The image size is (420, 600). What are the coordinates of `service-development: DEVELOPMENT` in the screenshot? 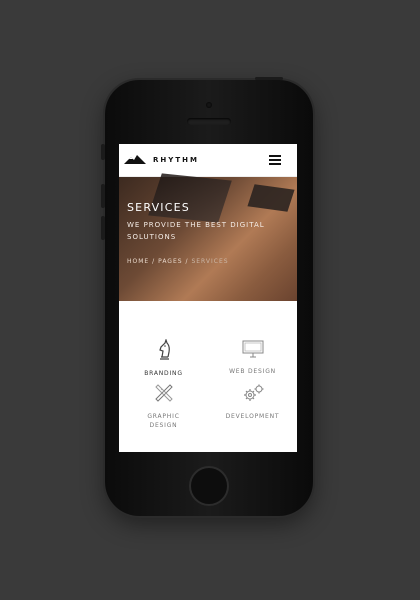 It's located at (252, 406).